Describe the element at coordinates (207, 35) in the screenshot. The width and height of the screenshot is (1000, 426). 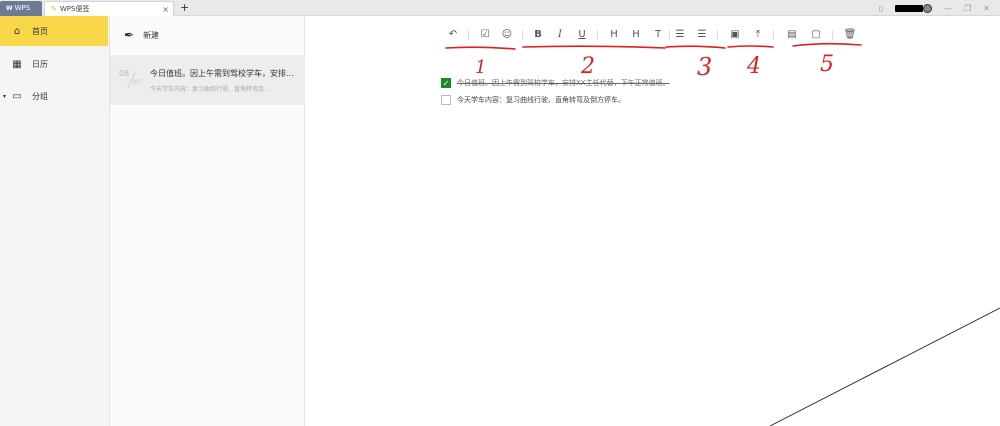
I see `new-note-button: ✒ 新建` at that location.